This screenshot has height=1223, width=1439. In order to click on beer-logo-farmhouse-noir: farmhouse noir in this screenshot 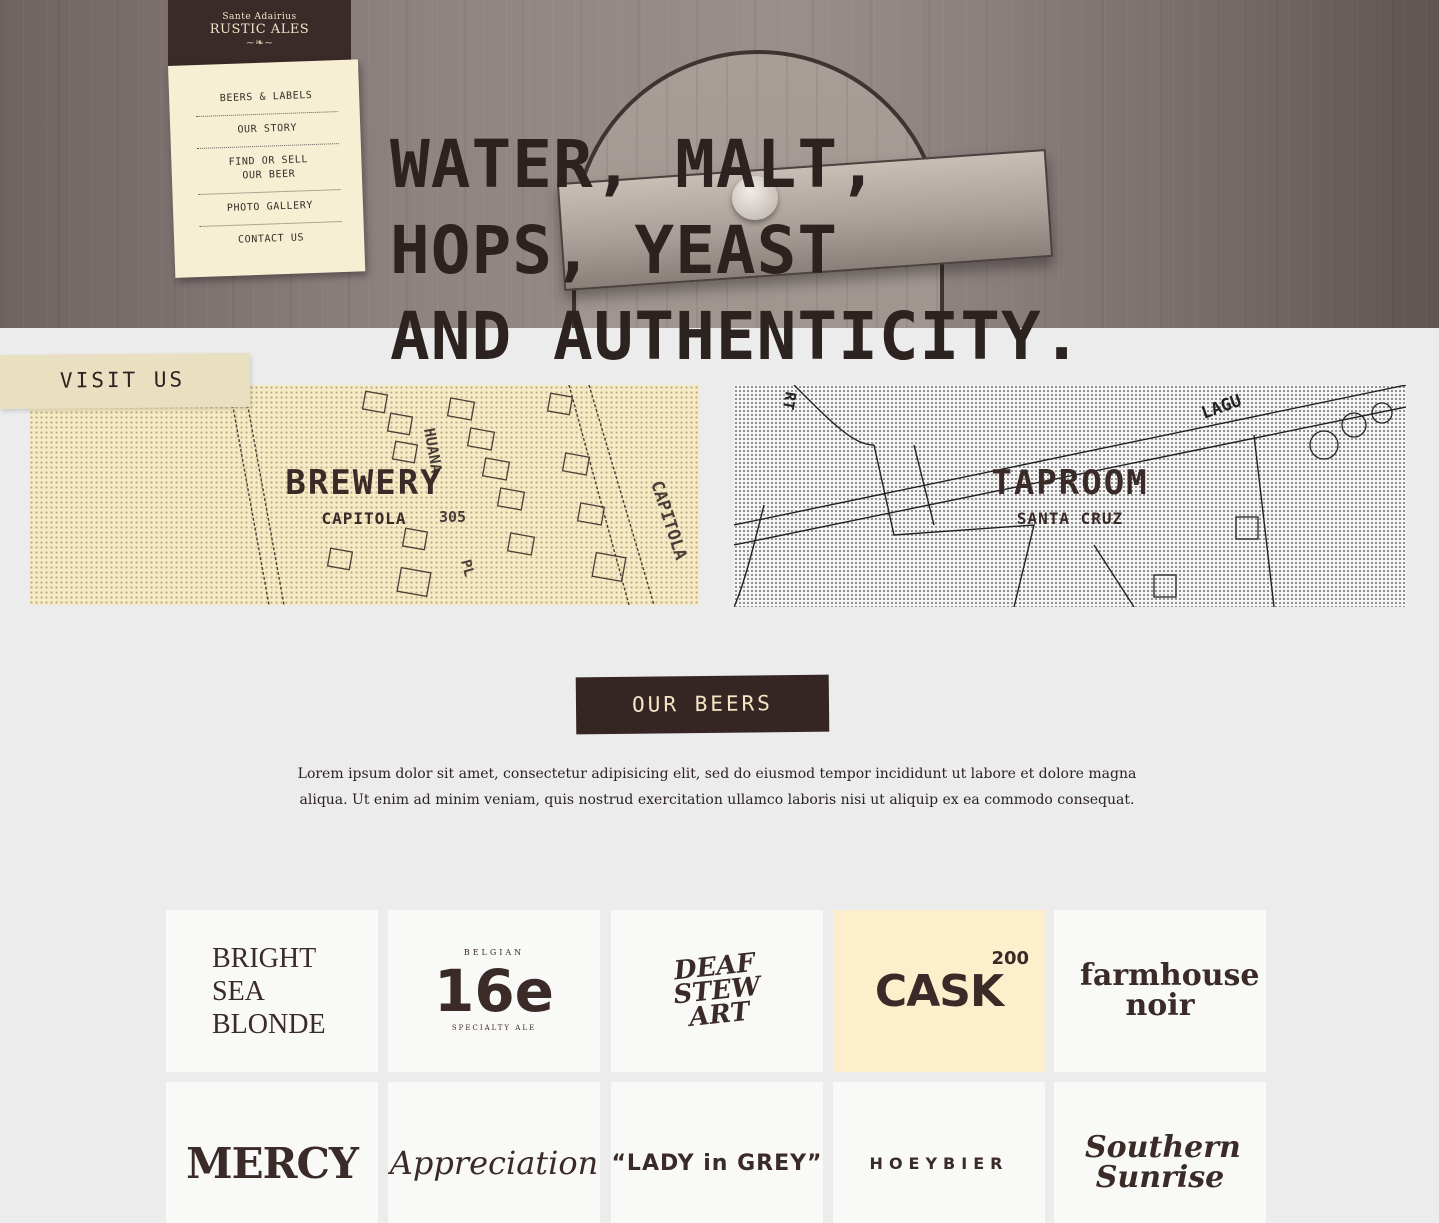, I will do `click(1170, 990)`.